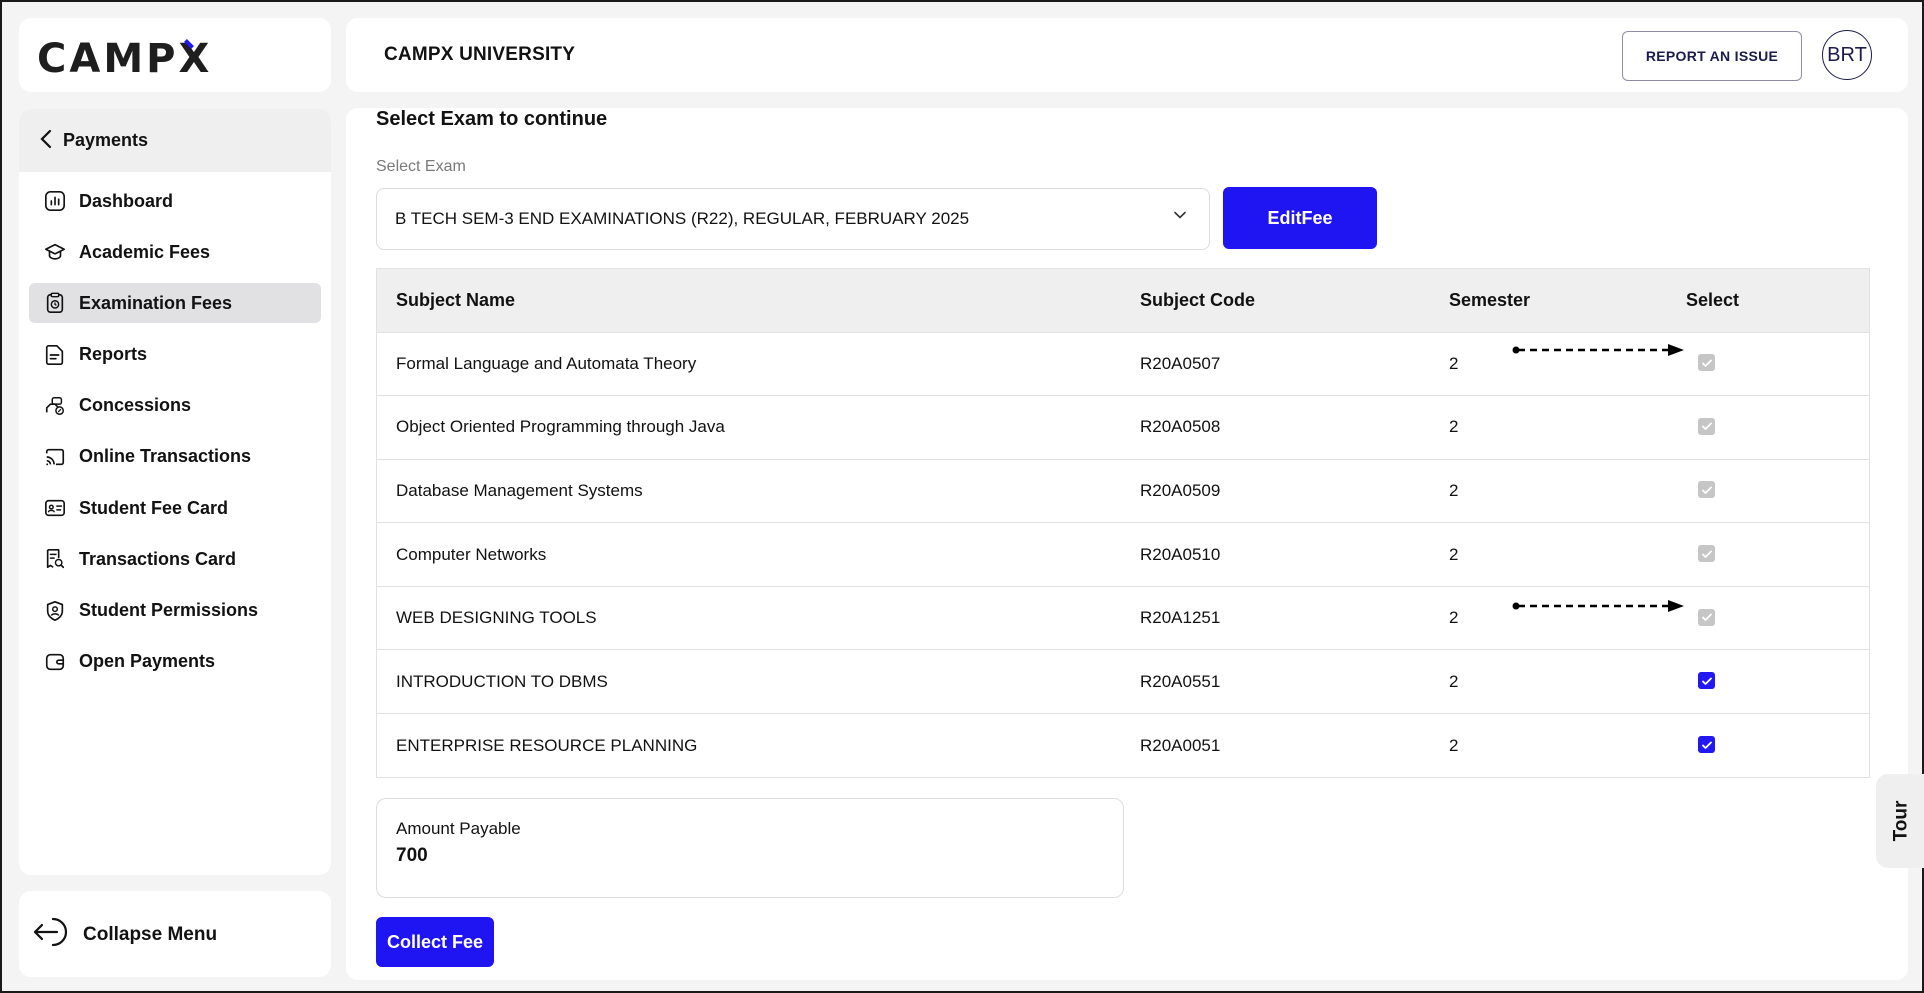 The image size is (1924, 993). Describe the element at coordinates (175, 140) in the screenshot. I see `back-to-payments: Payments` at that location.